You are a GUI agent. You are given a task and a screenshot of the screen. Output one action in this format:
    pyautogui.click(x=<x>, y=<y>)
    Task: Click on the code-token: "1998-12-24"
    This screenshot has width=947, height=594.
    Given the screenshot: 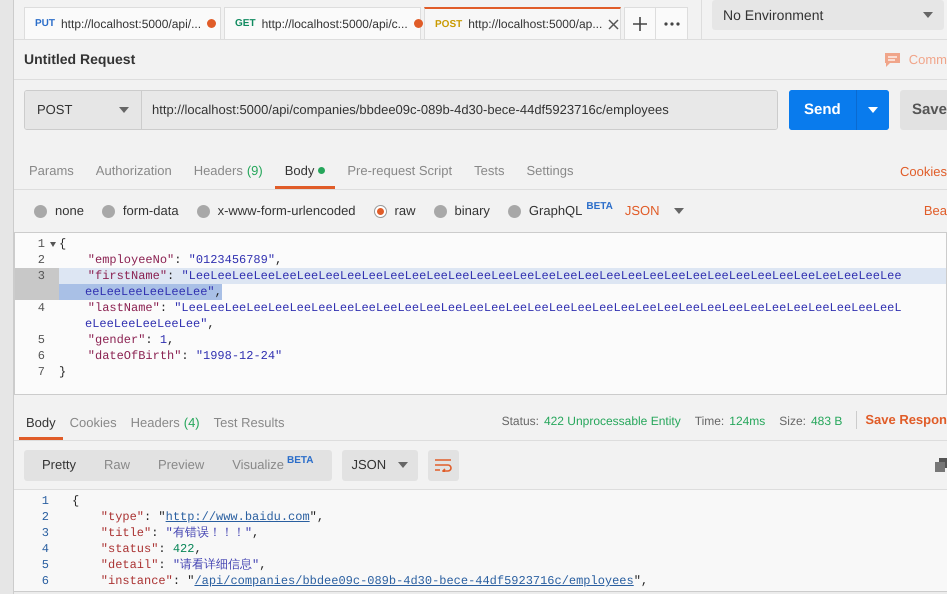 What is the action you would take?
    pyautogui.click(x=239, y=356)
    